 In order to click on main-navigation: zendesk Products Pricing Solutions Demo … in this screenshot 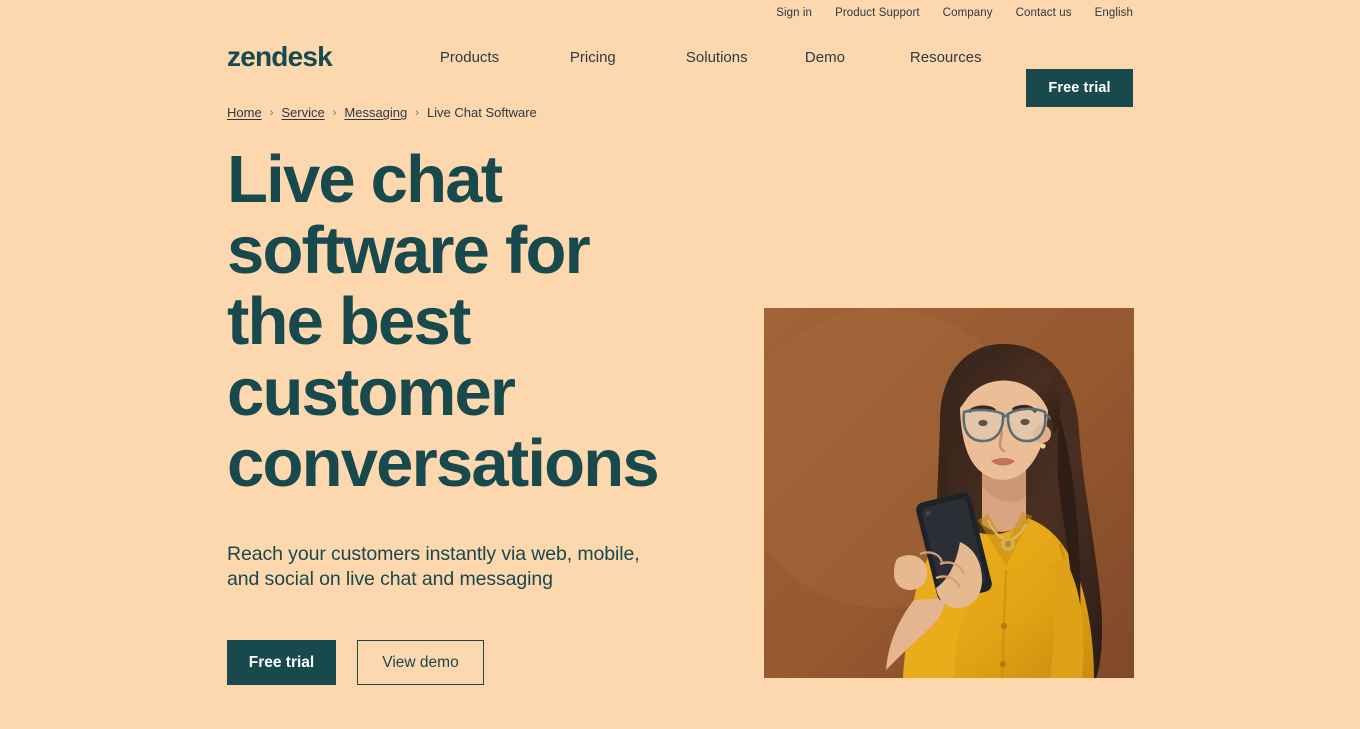, I will do `click(680, 67)`.